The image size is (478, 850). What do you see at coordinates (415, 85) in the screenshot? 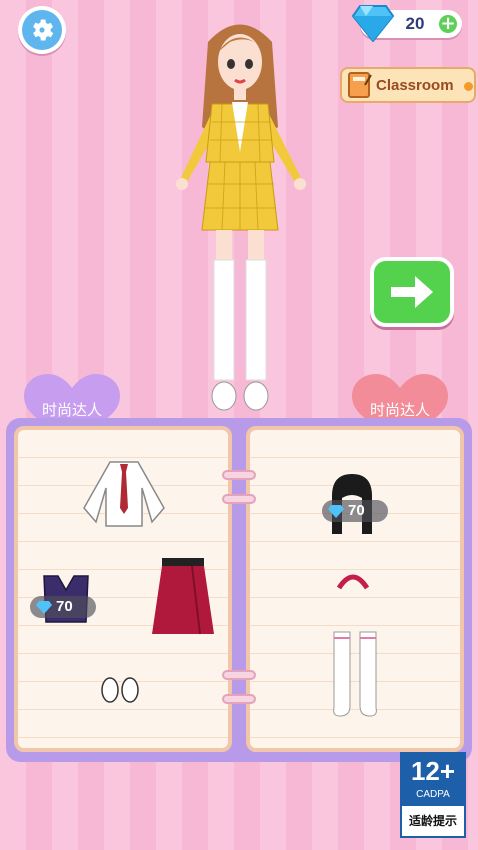
I see `classroom-label: Classroom` at bounding box center [415, 85].